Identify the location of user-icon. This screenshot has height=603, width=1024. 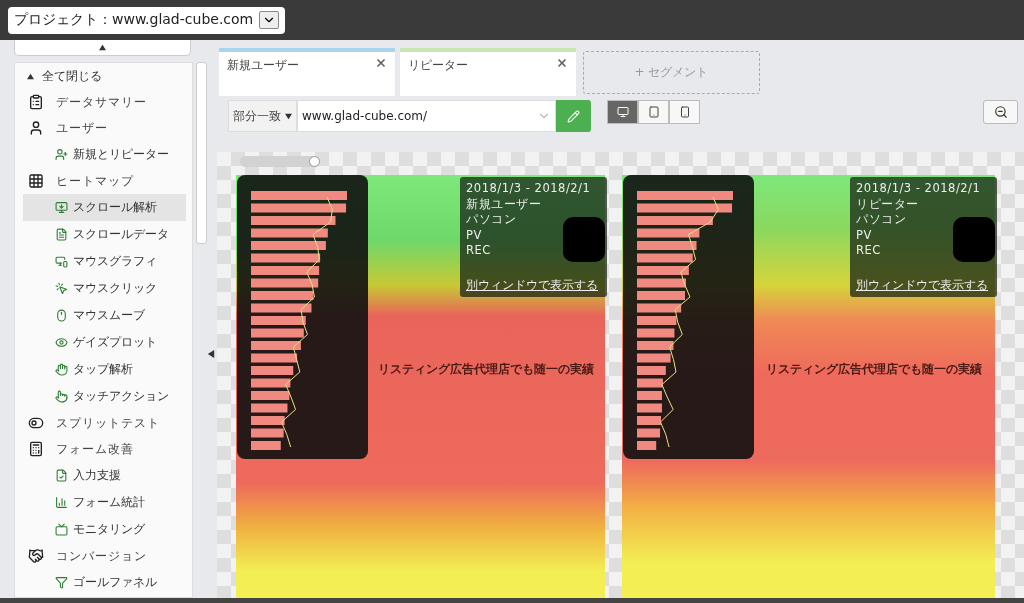
(36, 128).